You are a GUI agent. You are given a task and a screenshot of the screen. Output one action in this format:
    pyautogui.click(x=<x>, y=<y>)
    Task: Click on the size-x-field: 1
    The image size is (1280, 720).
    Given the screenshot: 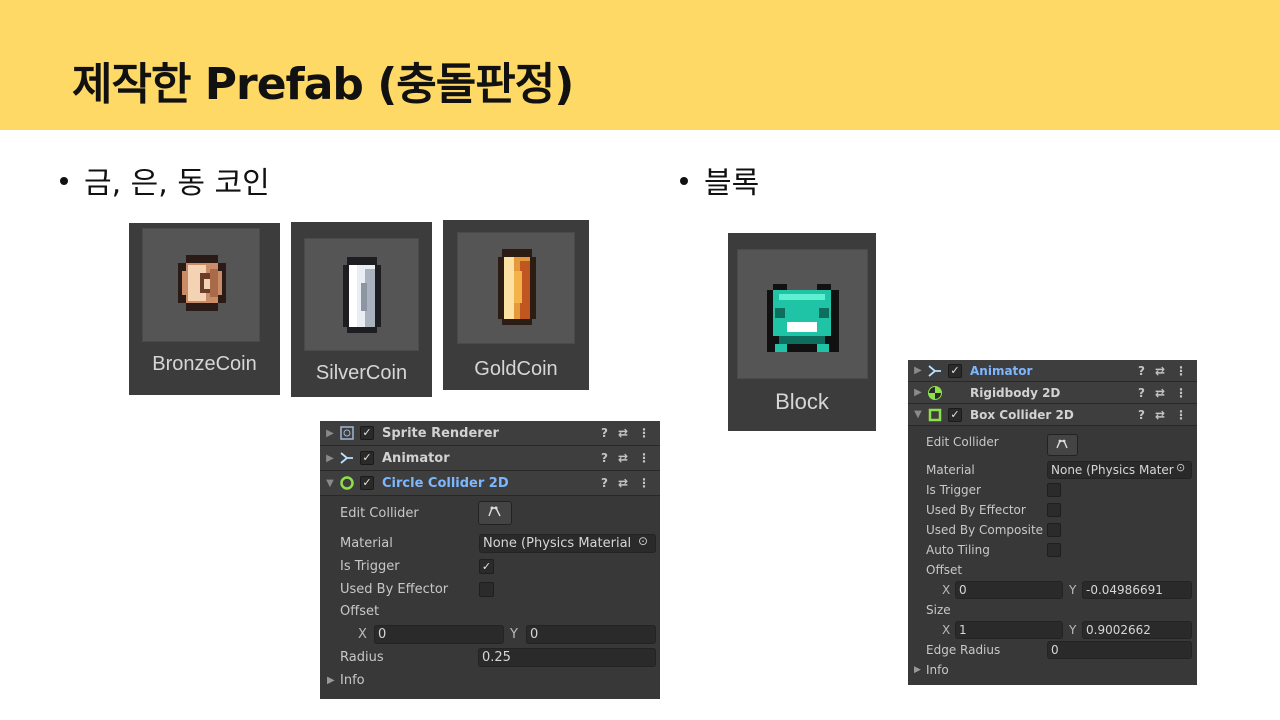 What is the action you would take?
    pyautogui.click(x=1009, y=630)
    